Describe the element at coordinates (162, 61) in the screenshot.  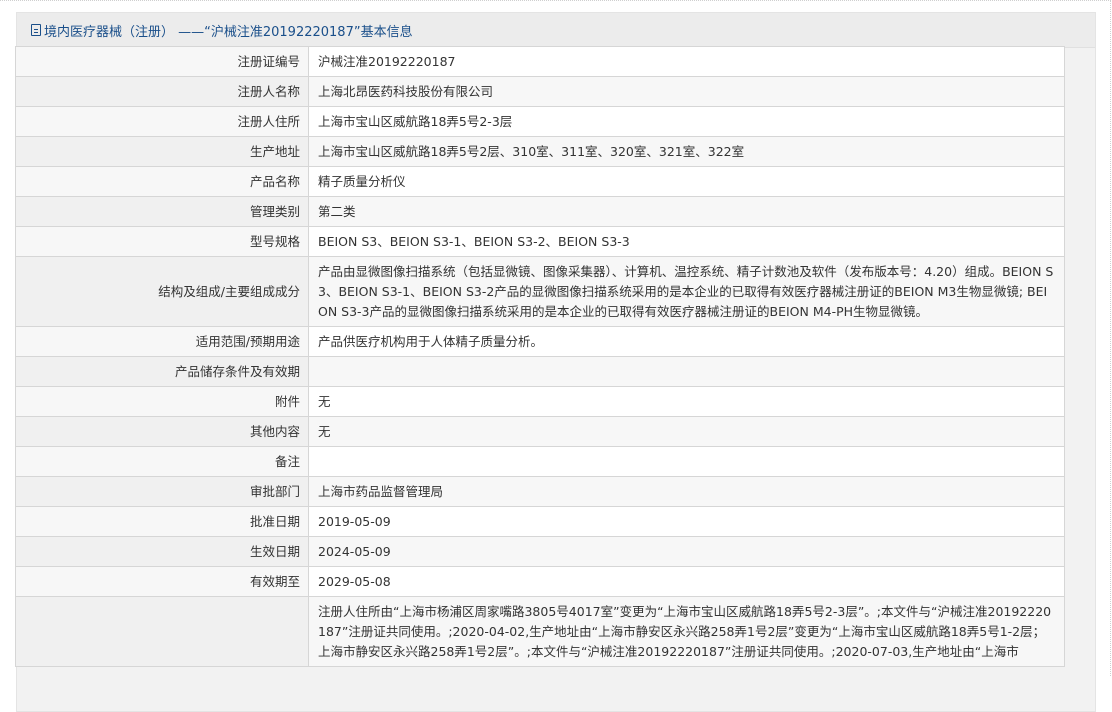
I see `row-label: 注册证编号` at that location.